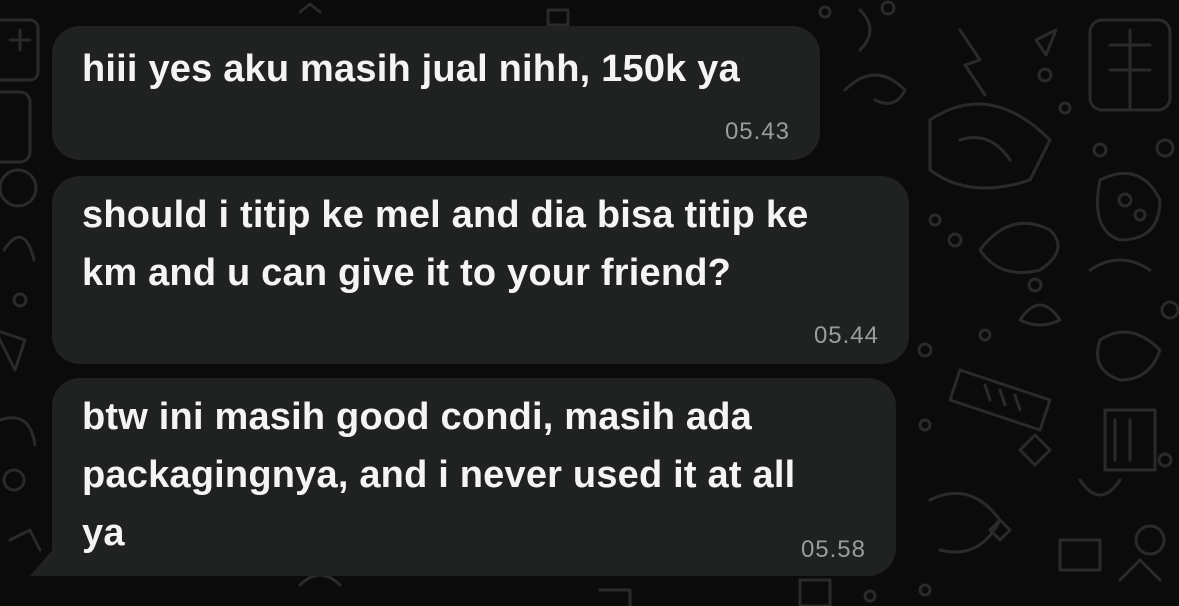  Describe the element at coordinates (833, 549) in the screenshot. I see `message-timestamp: 05.58` at that location.